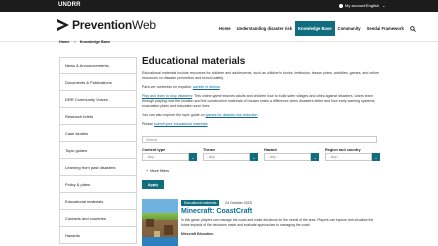 The width and height of the screenshot is (438, 246). I want to click on stop-disasters-link: Play and learn to stop disasters, so click(167, 96).